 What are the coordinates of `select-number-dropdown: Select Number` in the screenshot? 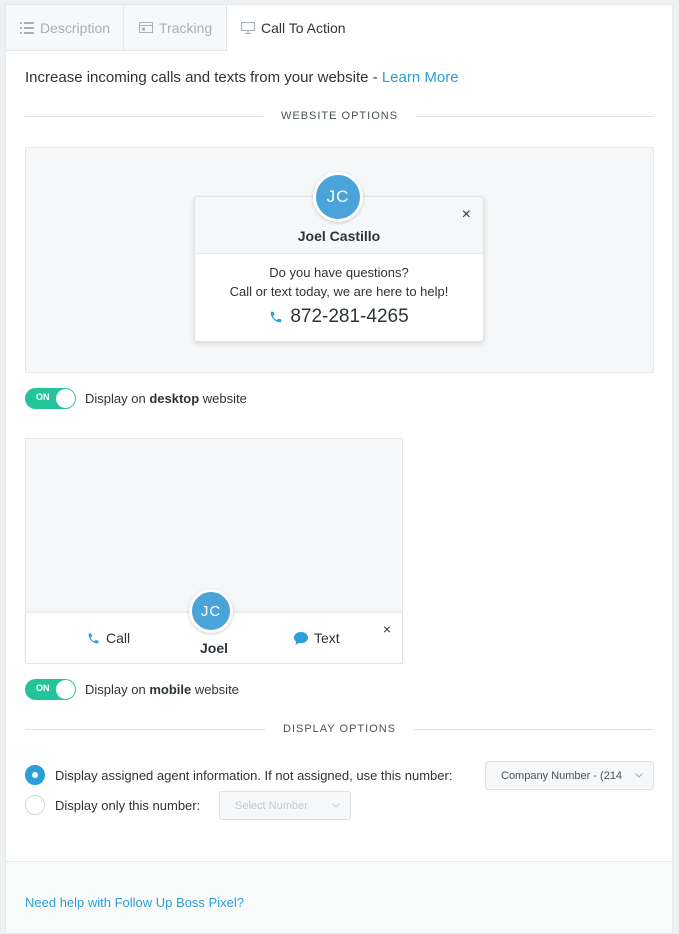 It's located at (285, 805).